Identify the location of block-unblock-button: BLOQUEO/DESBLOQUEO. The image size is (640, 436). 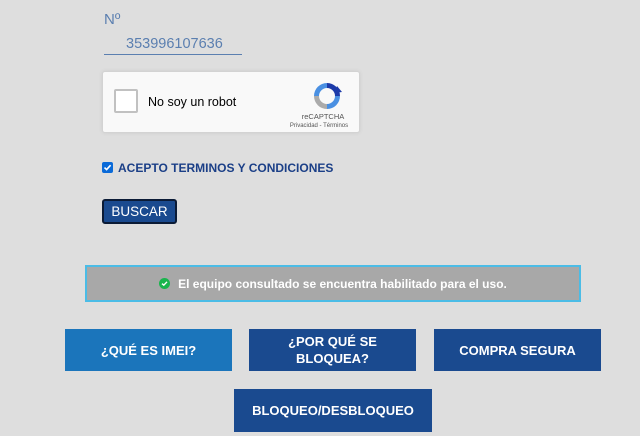
(333, 410).